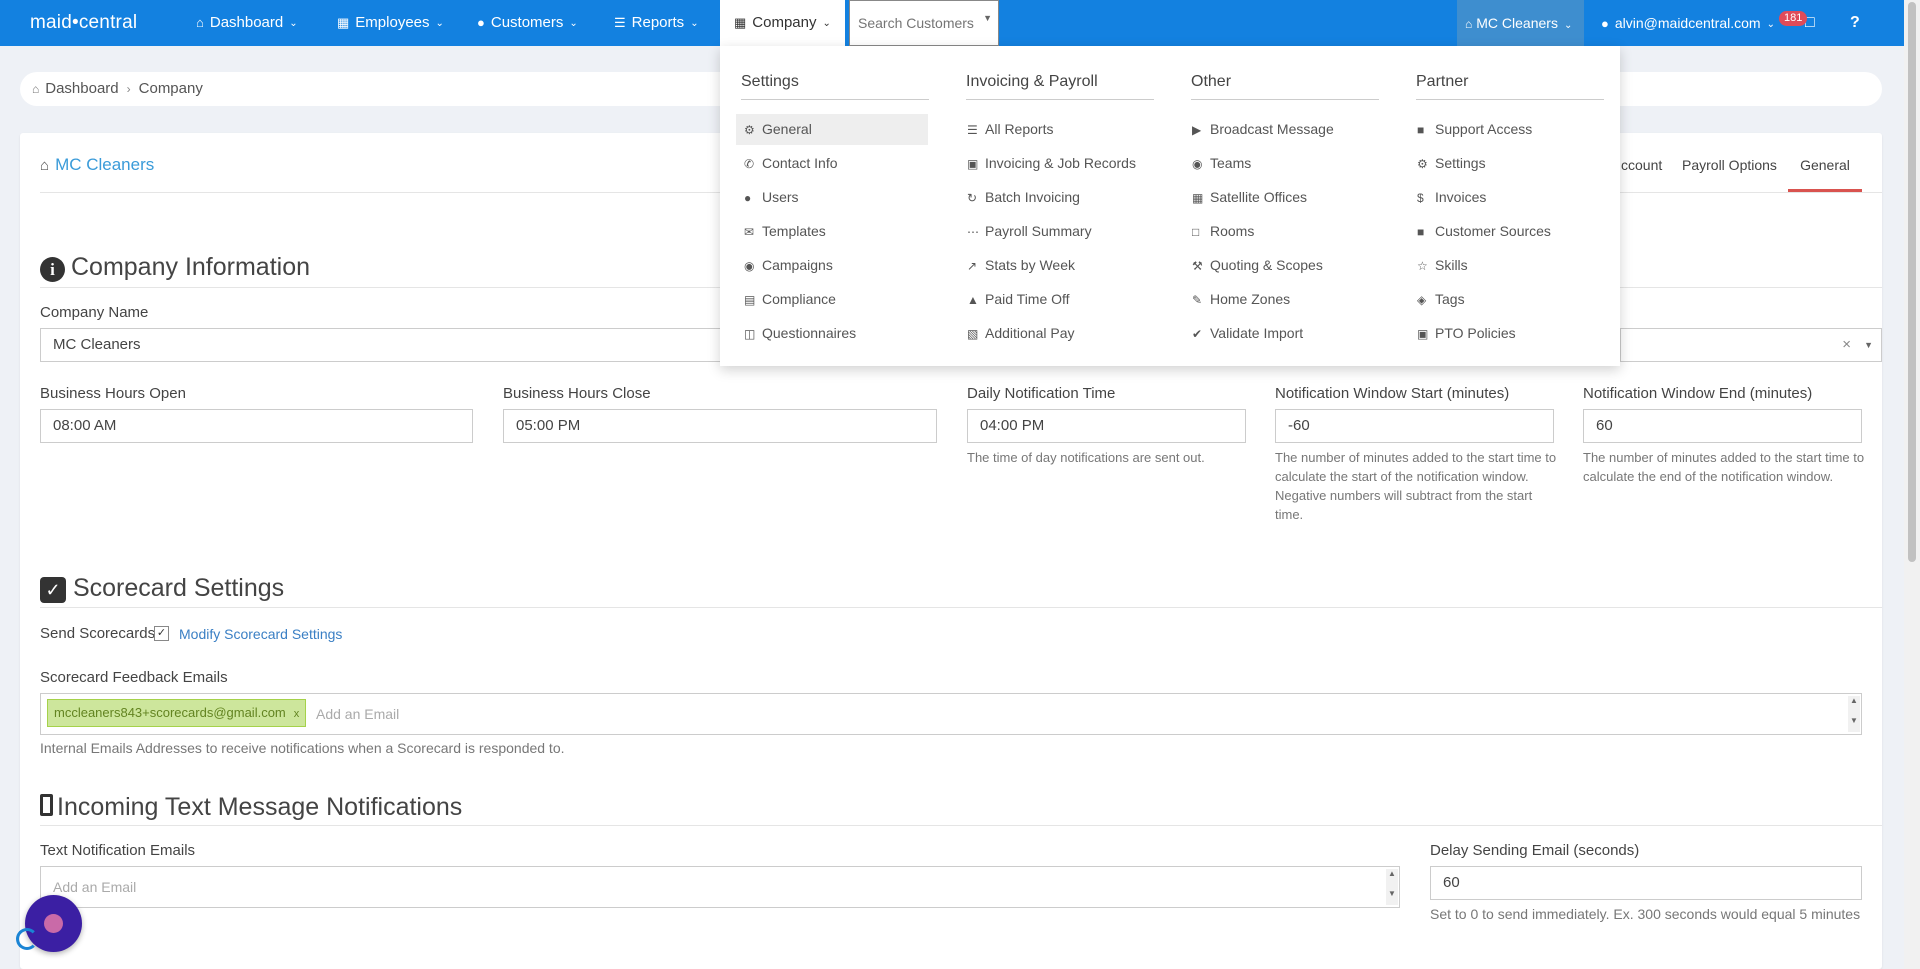  Describe the element at coordinates (1280, 197) in the screenshot. I see `menu-item-satellite-offices: ▦ Satellite Offices` at that location.